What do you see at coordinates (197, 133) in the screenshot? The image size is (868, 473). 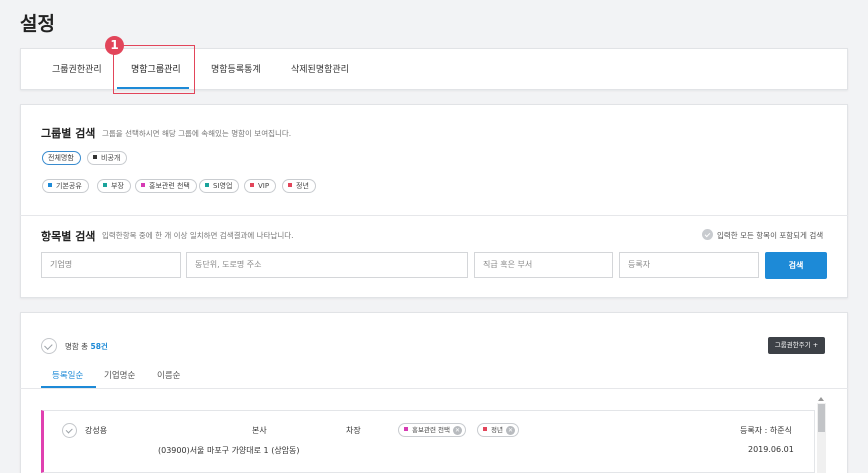 I see `group-search-description: 그룹을 선택하시면 해당 그룹에 속해있는 명함이 보여집니다.` at bounding box center [197, 133].